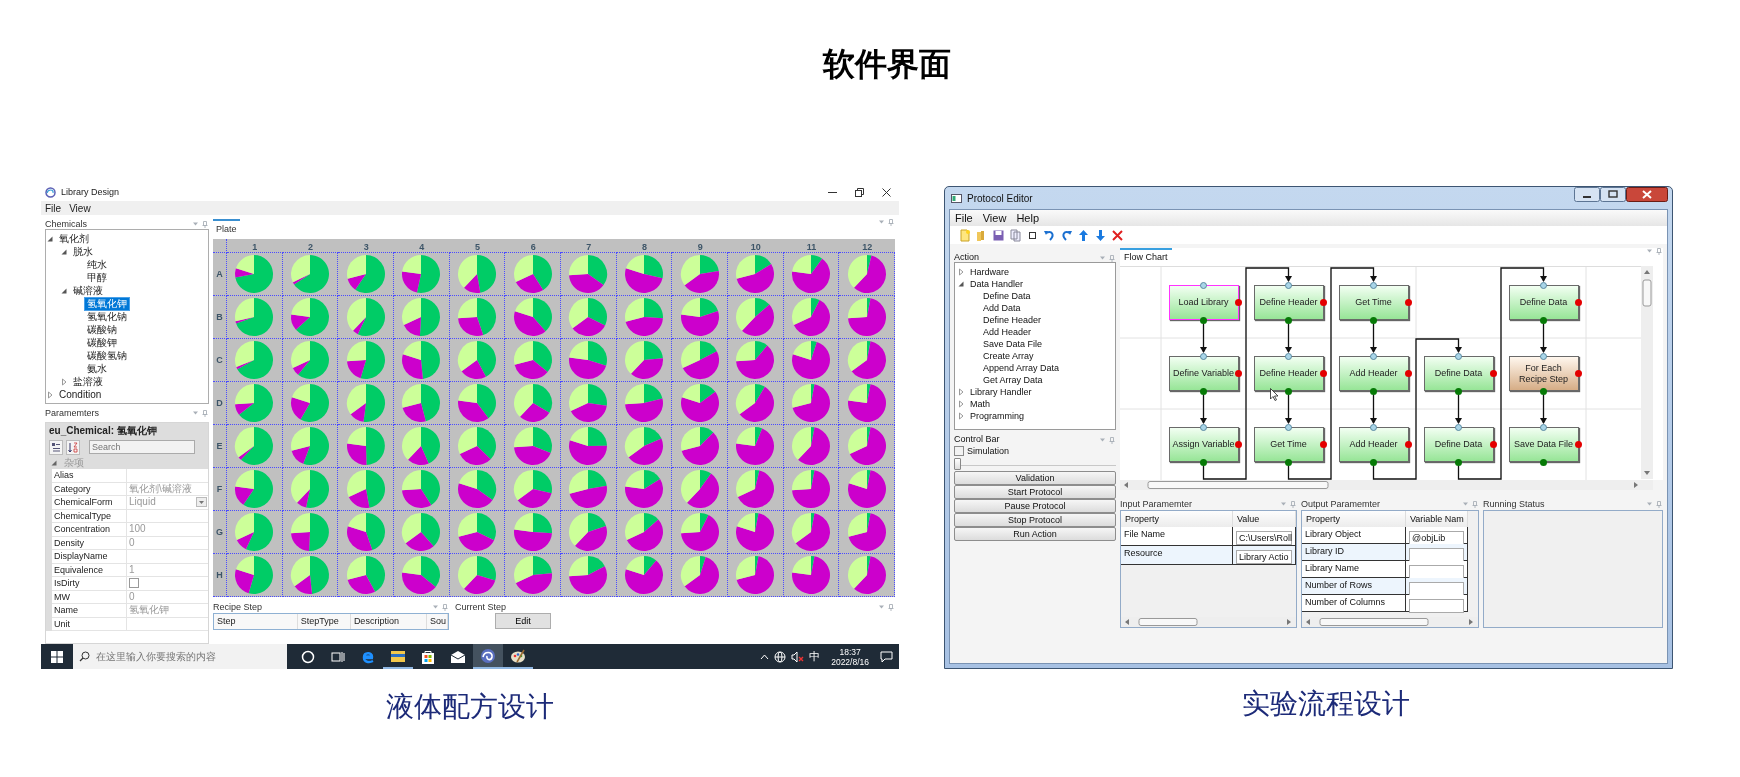 This screenshot has height=777, width=1740. I want to click on tree-item: Hardware, so click(989, 272).